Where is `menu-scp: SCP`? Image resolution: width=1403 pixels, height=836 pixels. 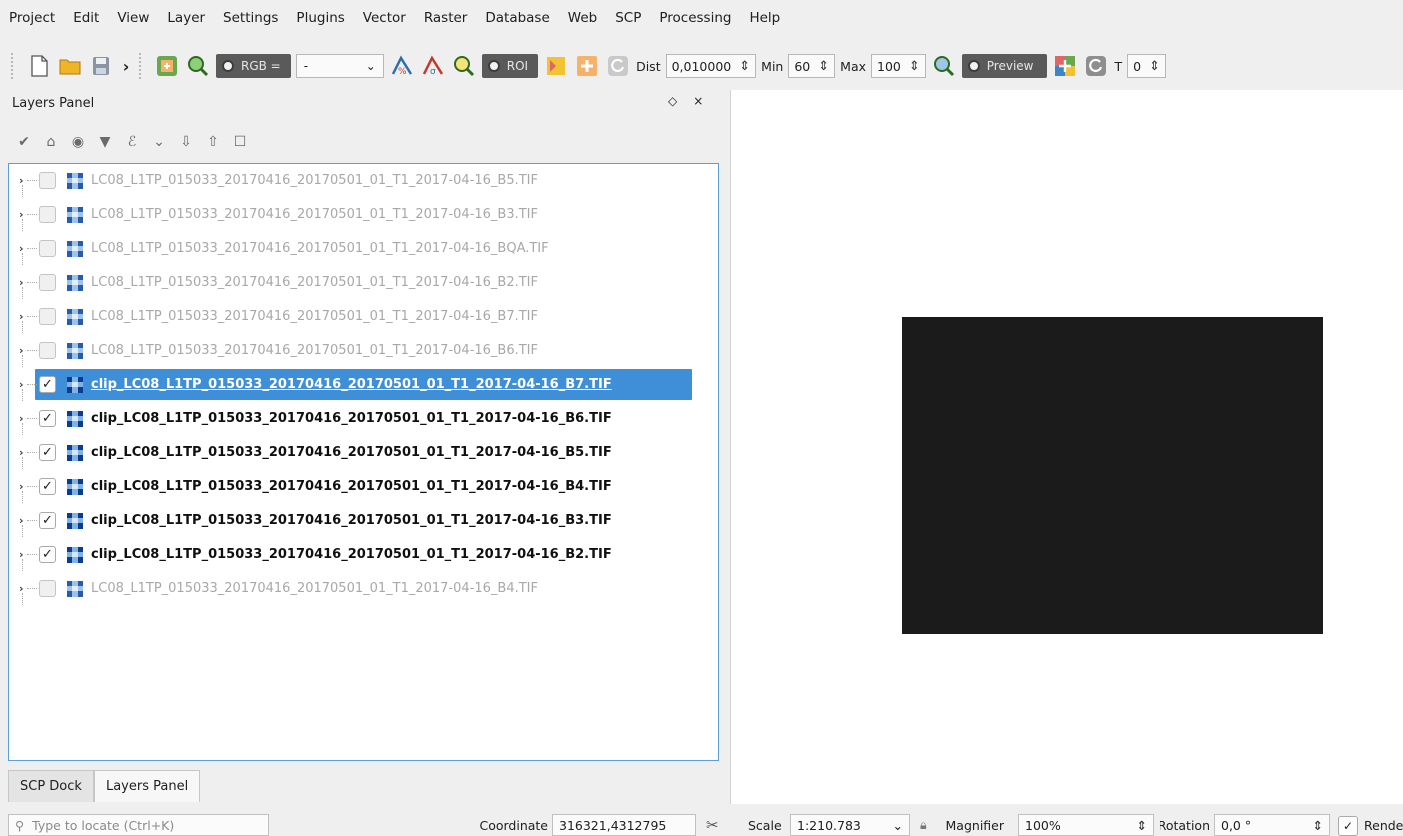
menu-scp: SCP is located at coordinates (628, 18).